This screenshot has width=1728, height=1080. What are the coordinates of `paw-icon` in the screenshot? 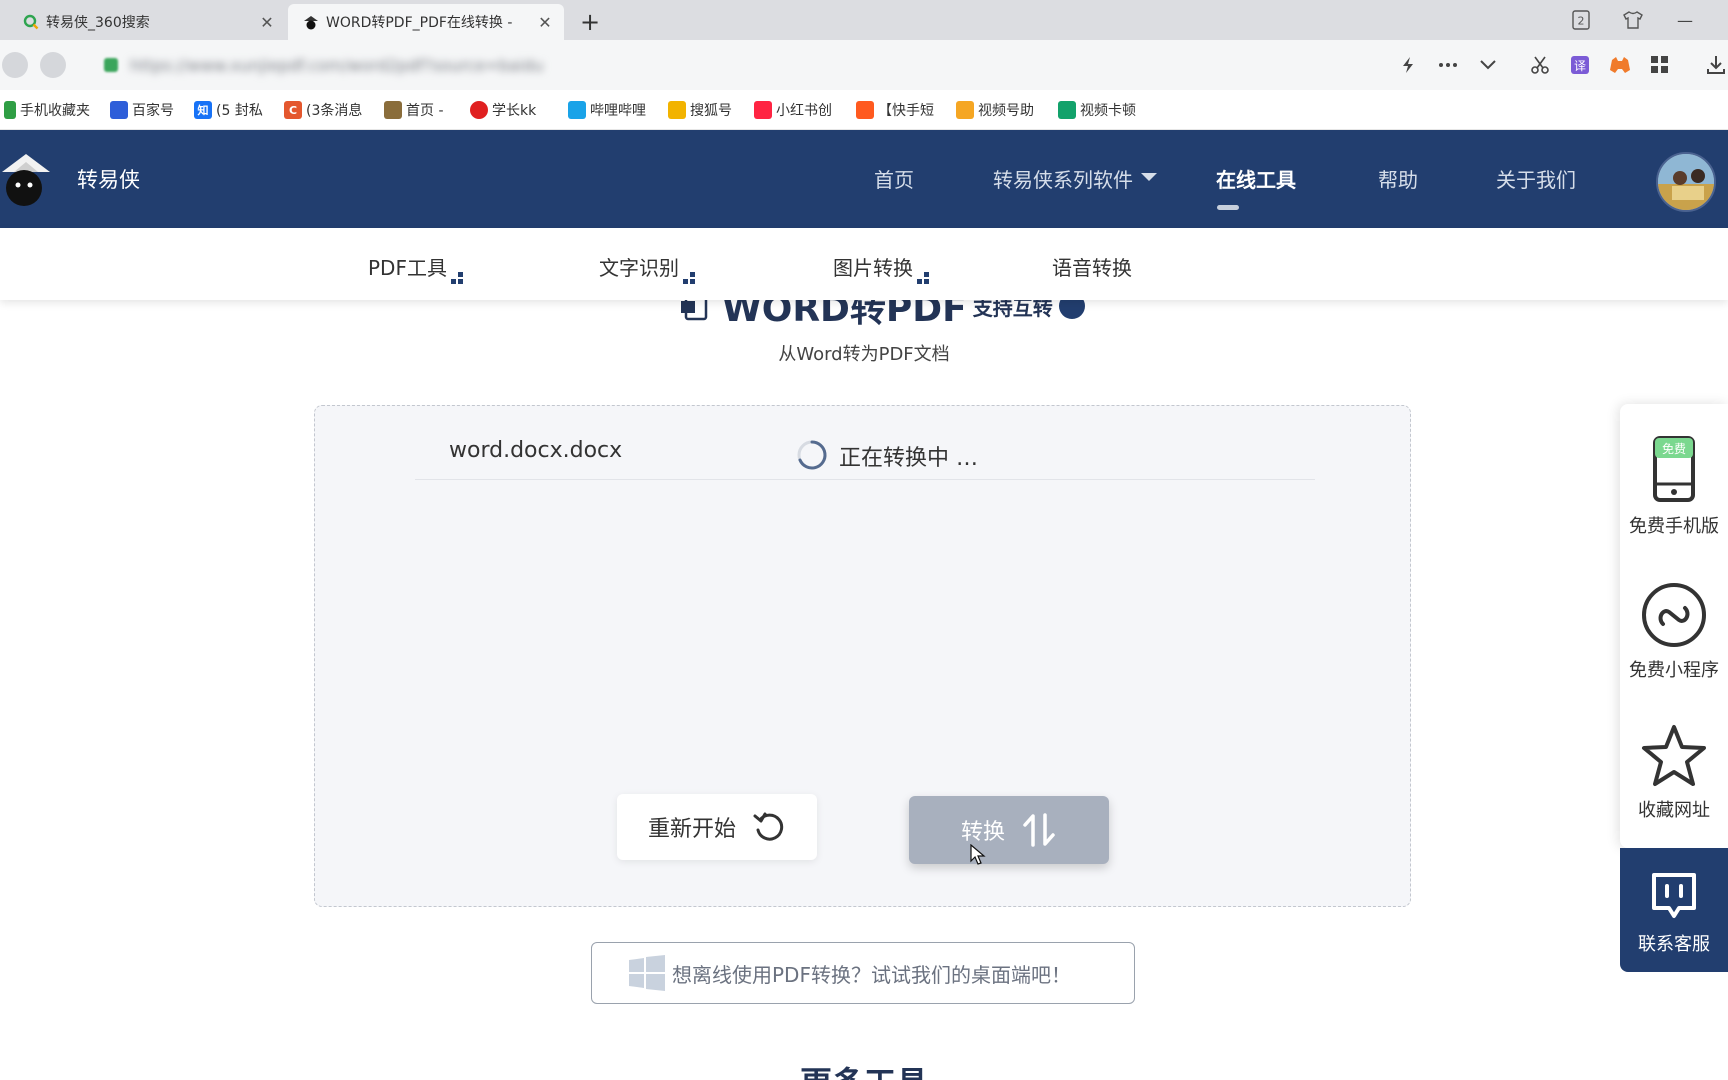 It's located at (119, 110).